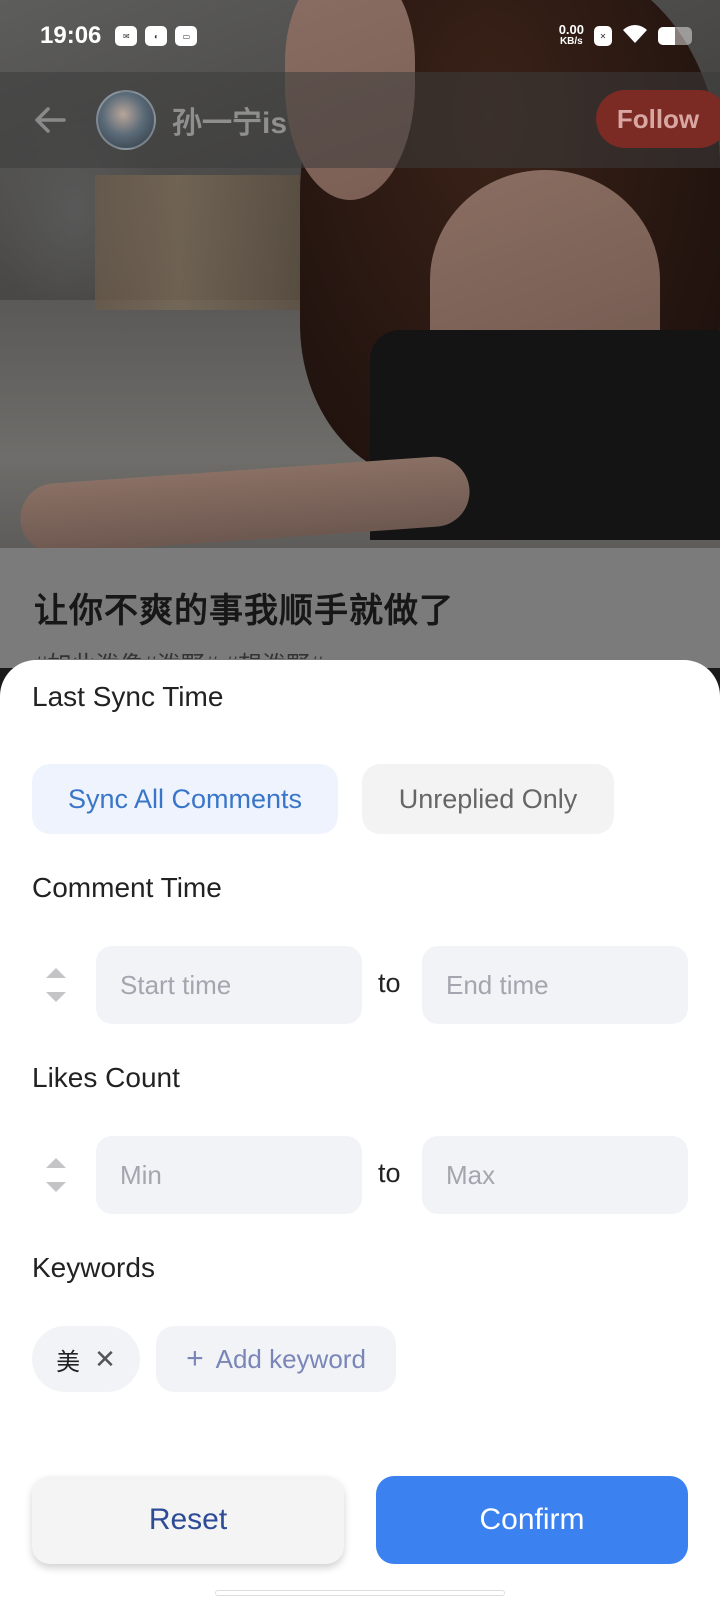 This screenshot has width=720, height=1600. I want to click on reset-button: Reset, so click(188, 1520).